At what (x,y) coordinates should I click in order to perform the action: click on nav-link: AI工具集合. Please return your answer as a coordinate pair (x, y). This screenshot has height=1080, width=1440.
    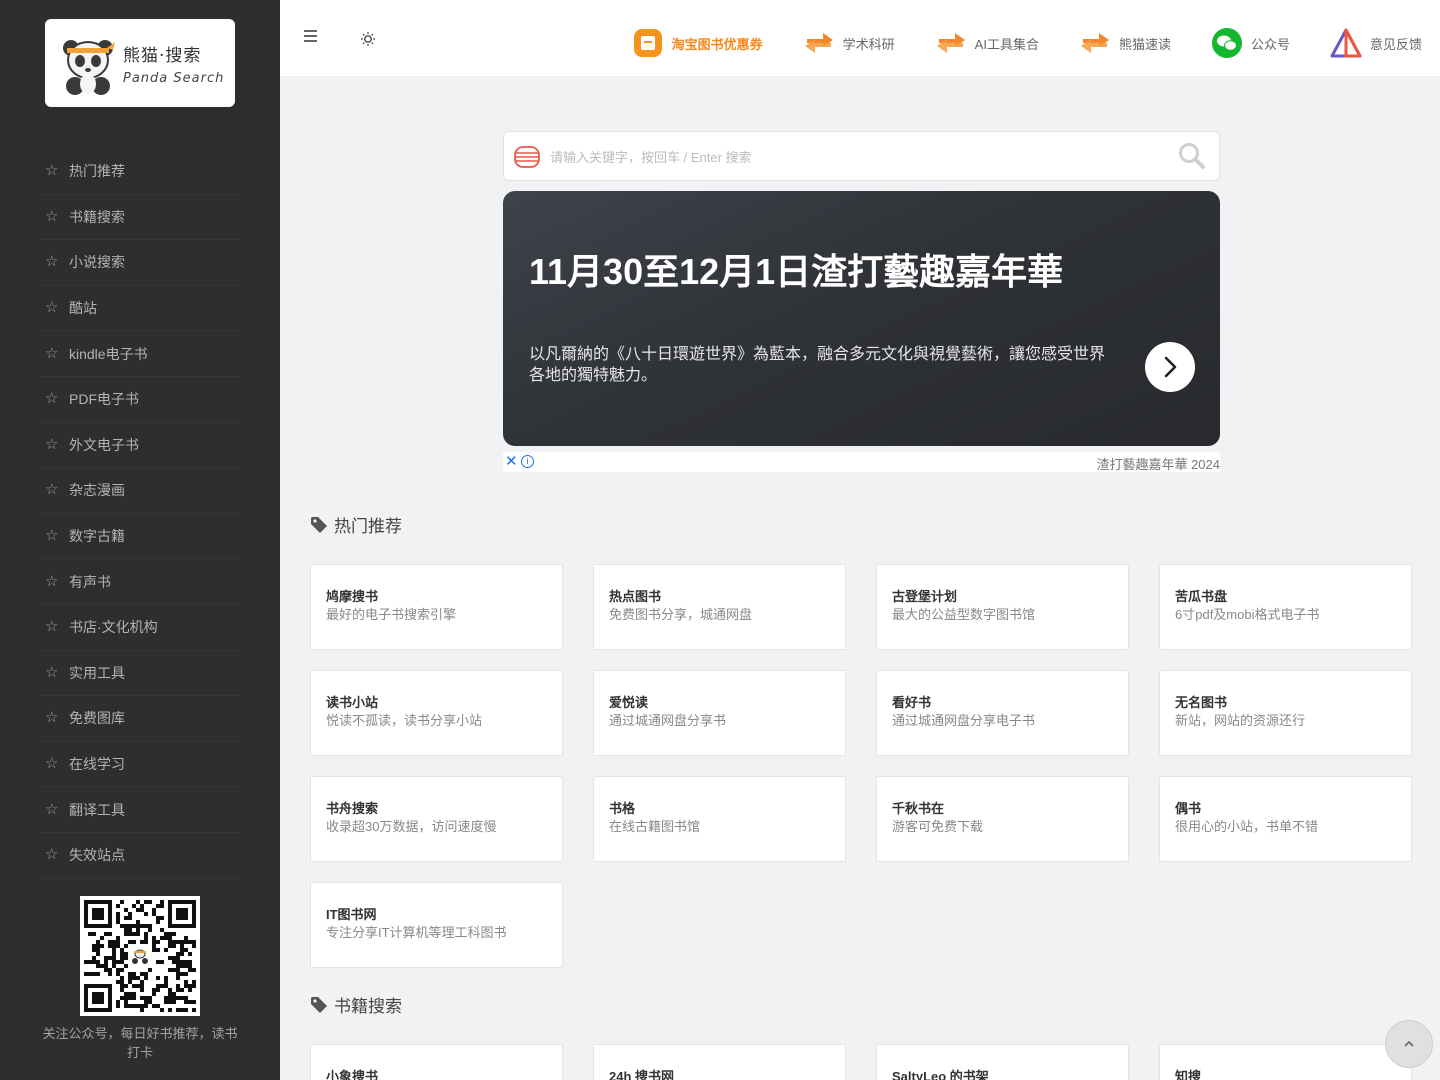
    Looking at the image, I should click on (987, 43).